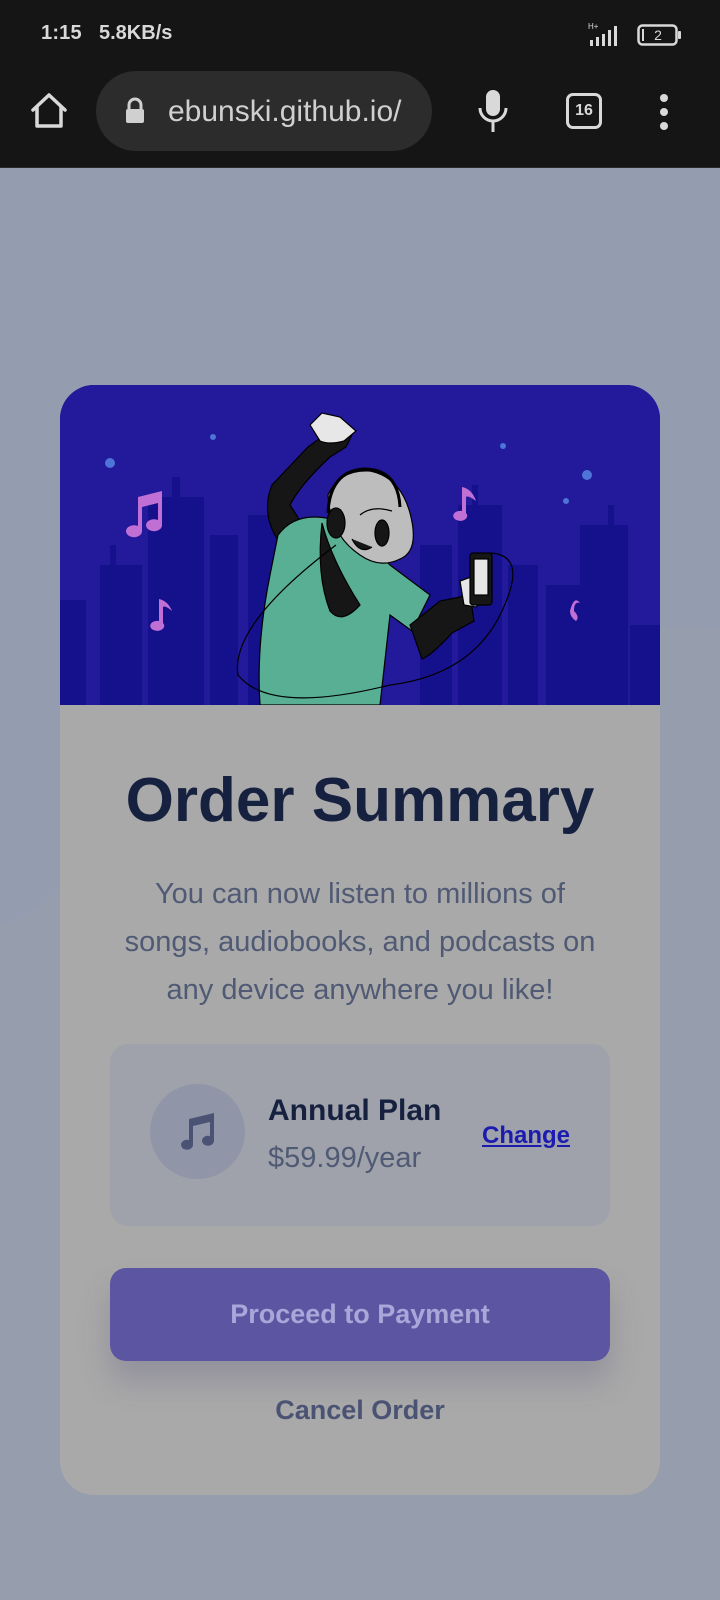 This screenshot has height=1600, width=720. I want to click on lock-icon, so click(135, 110).